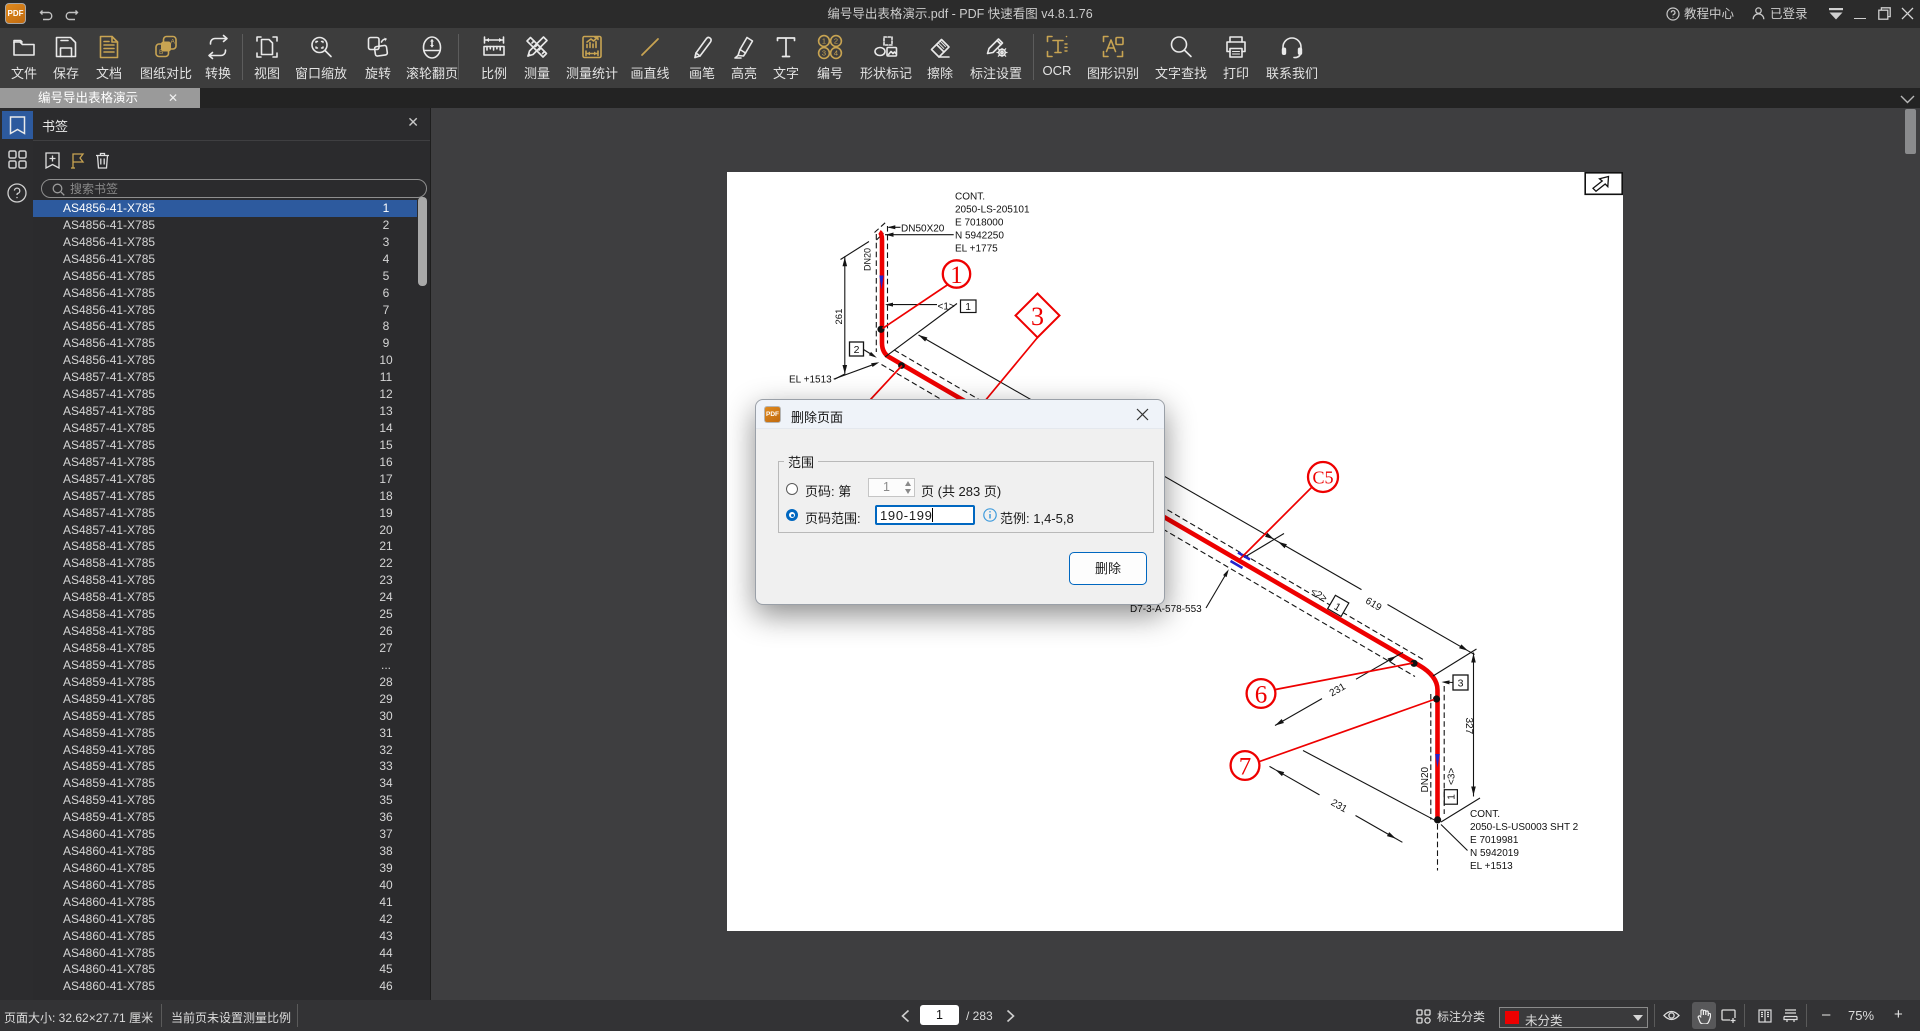  Describe the element at coordinates (1261, 695) in the screenshot. I see `svg-text: 6` at that location.